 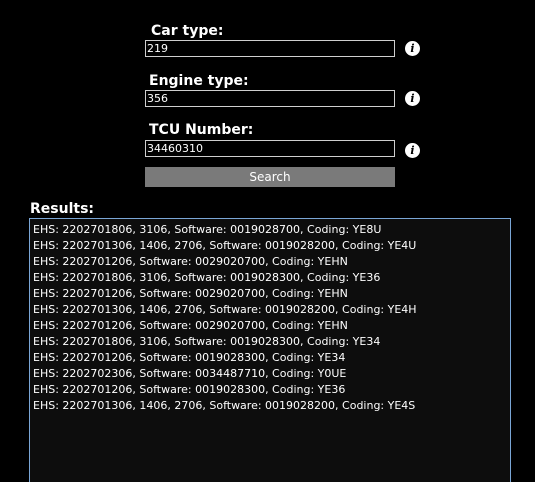 I want to click on tcu-number-info-icon: i, so click(x=412, y=150).